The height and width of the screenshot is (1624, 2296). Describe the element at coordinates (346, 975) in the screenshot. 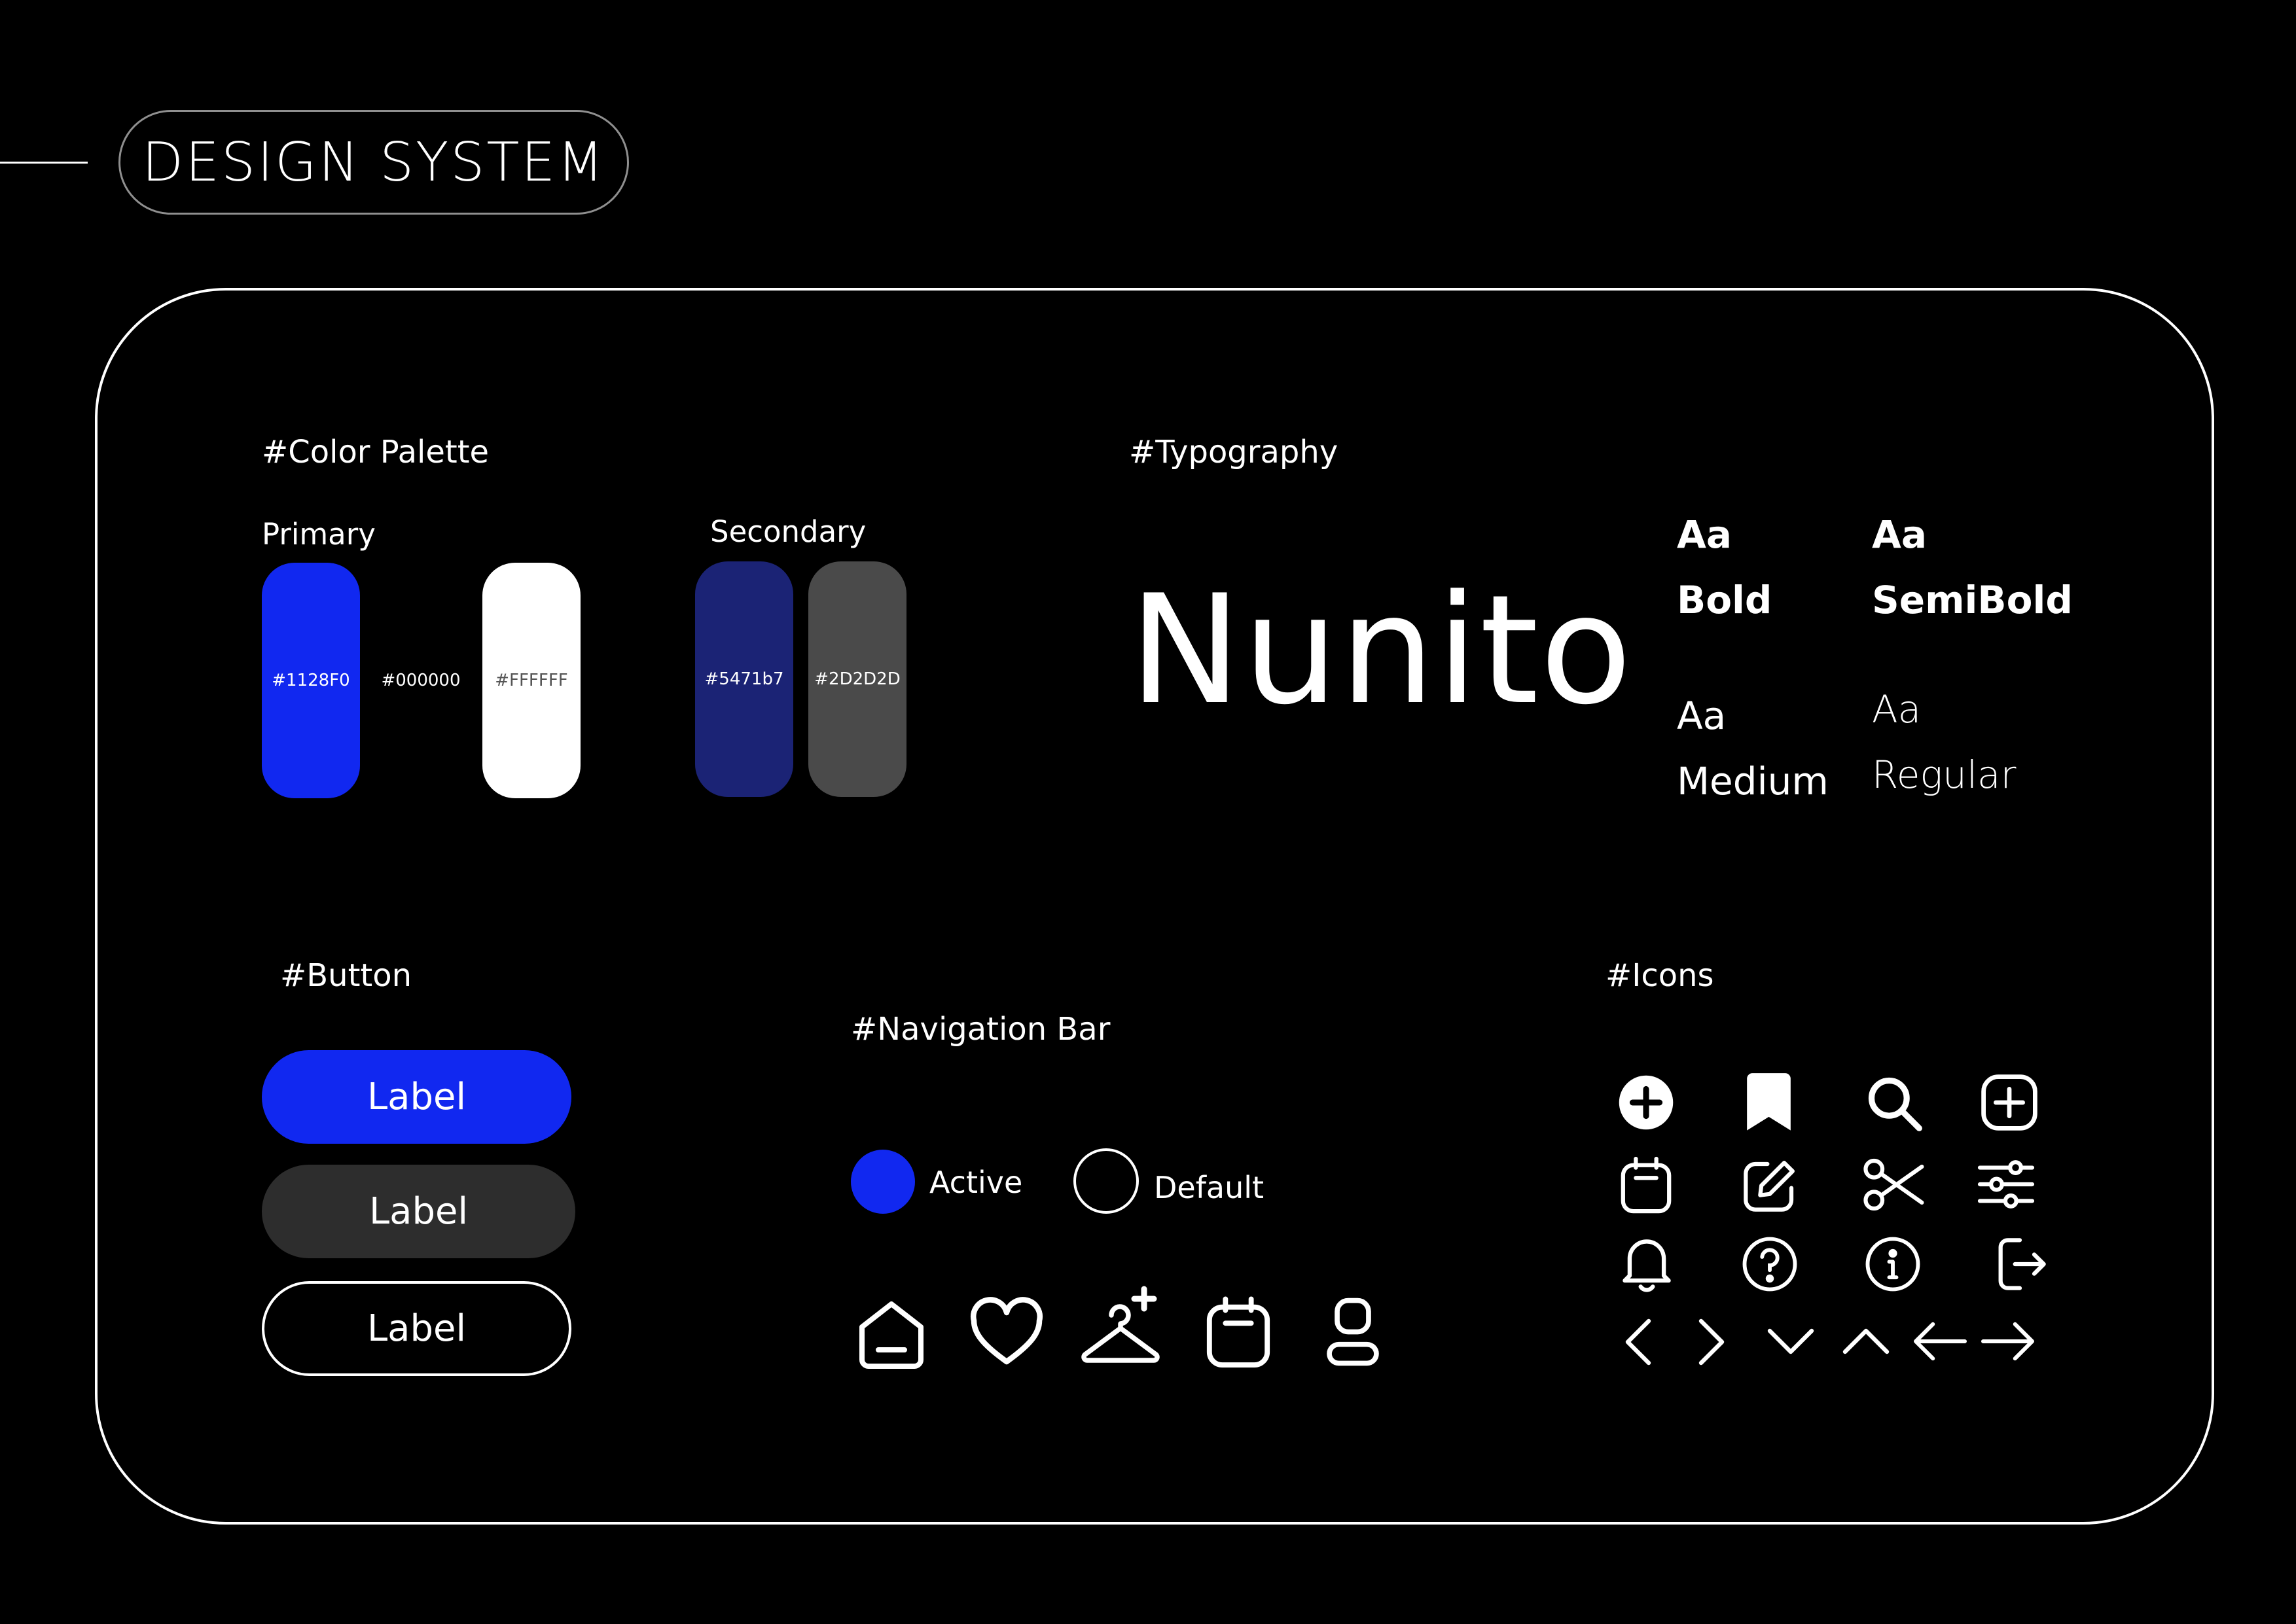

I see `button-title: #Button` at that location.